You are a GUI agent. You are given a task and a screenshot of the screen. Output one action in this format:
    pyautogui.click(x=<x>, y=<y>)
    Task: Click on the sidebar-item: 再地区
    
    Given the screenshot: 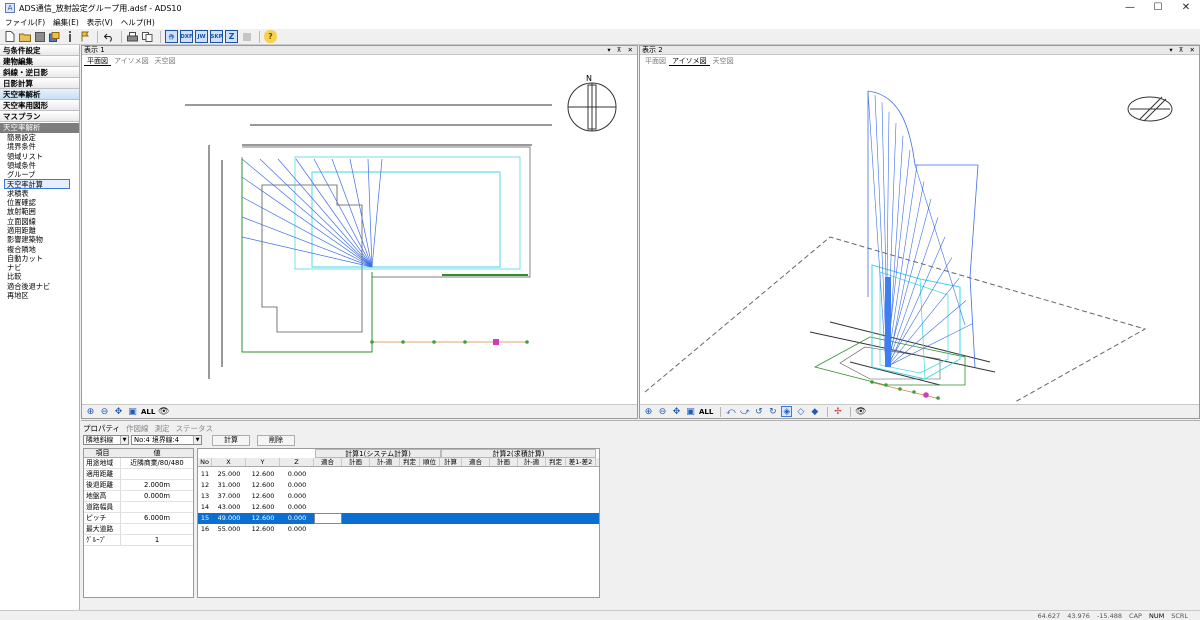 What is the action you would take?
    pyautogui.click(x=39, y=295)
    